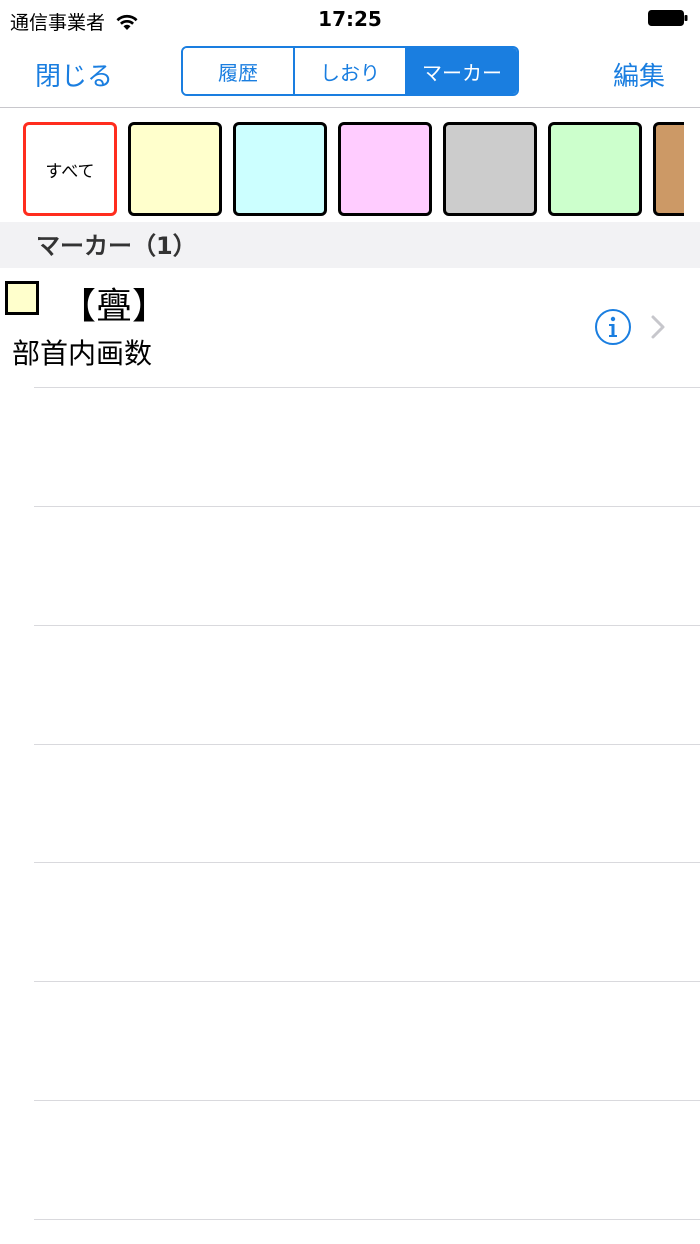  What do you see at coordinates (658, 327) in the screenshot?
I see `chevron-right-icon` at bounding box center [658, 327].